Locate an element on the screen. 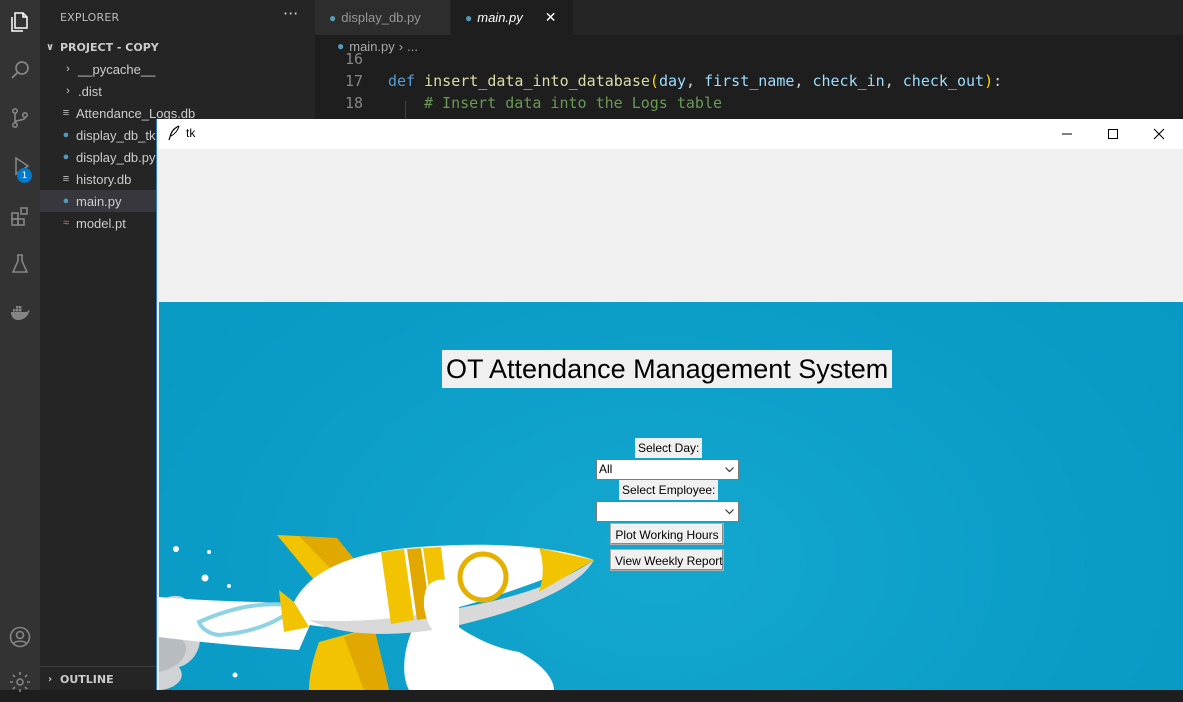 This screenshot has width=1183, height=702. project-folder: ∨ PROJECT - COPY is located at coordinates (177, 47).